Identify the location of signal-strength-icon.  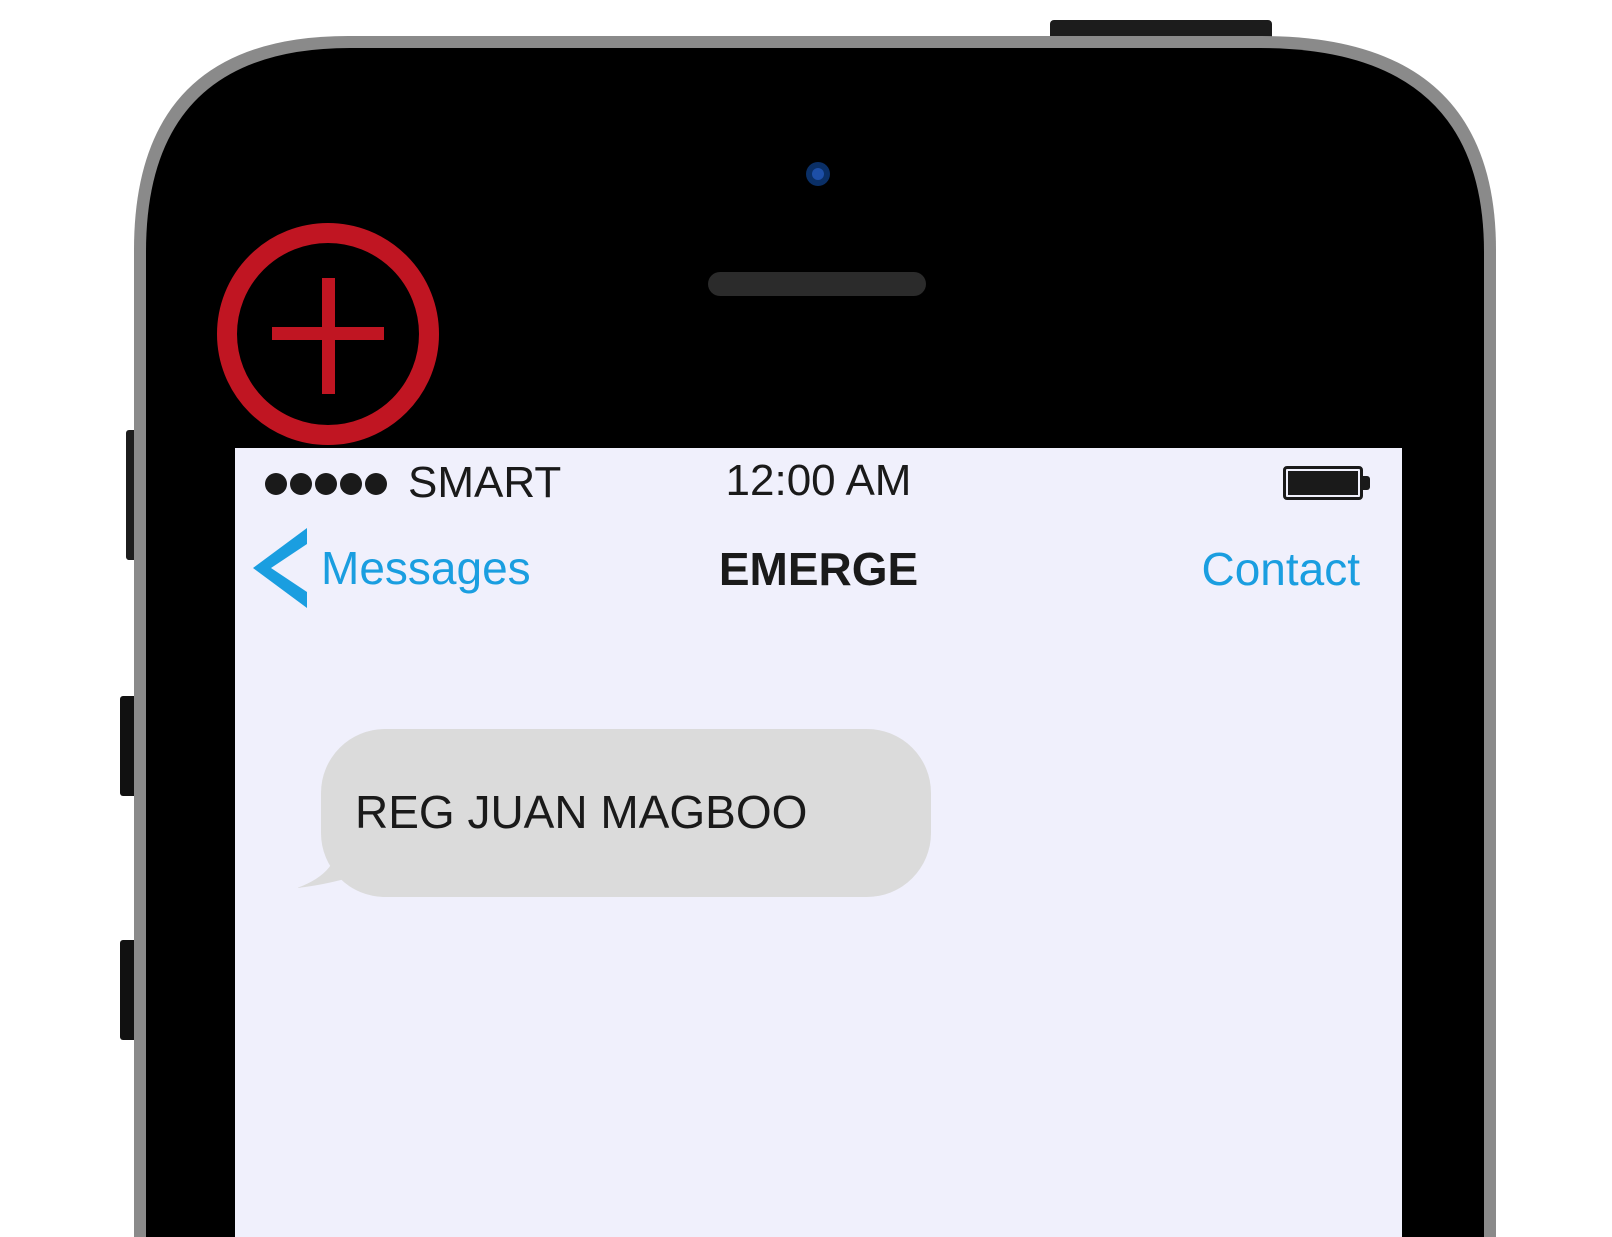
(326, 484).